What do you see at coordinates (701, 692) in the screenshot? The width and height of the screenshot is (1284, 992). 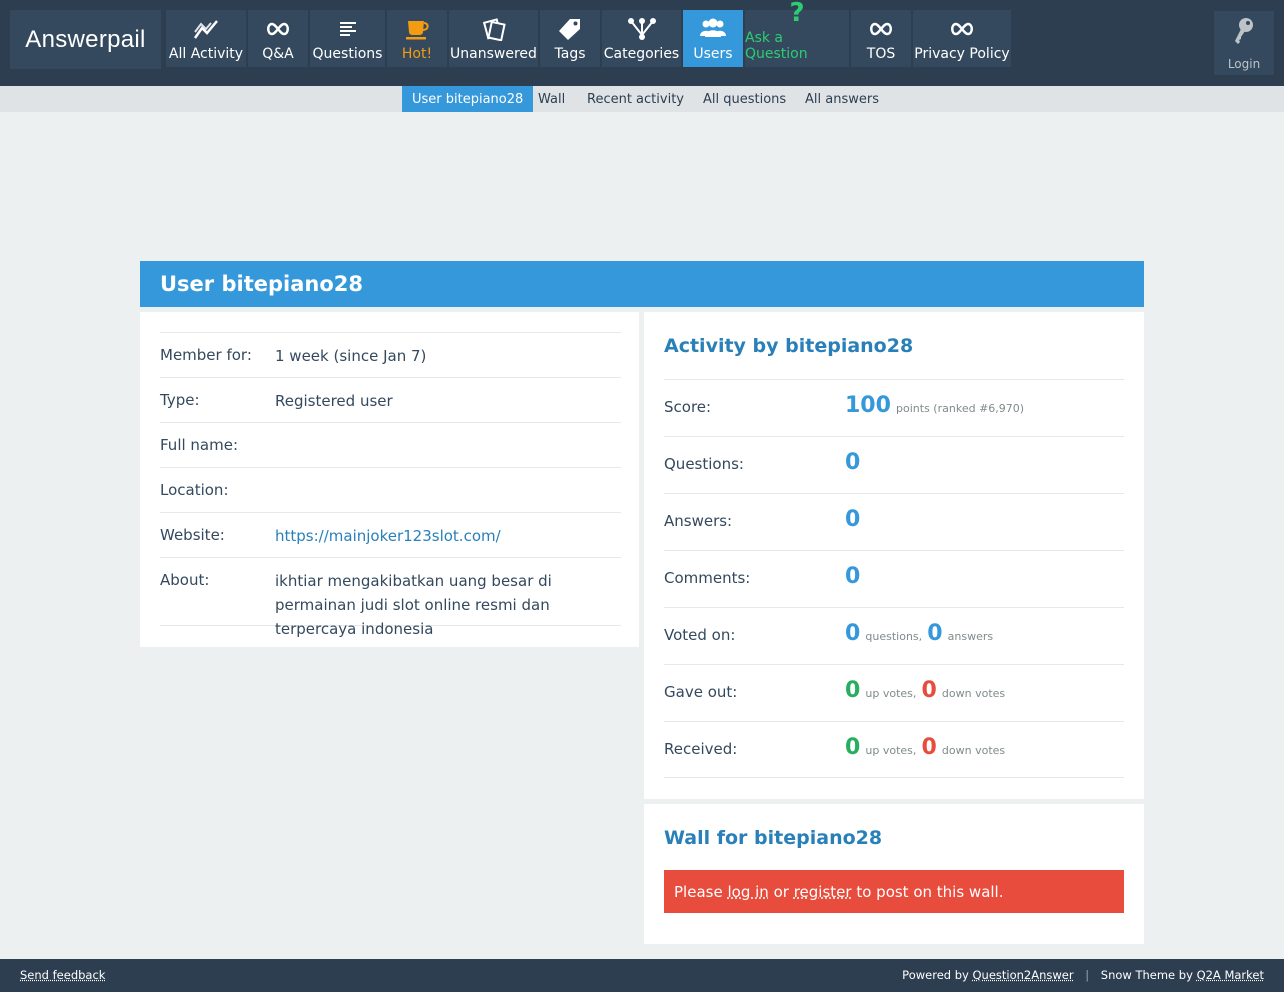 I see `activity-key: Gave out:` at bounding box center [701, 692].